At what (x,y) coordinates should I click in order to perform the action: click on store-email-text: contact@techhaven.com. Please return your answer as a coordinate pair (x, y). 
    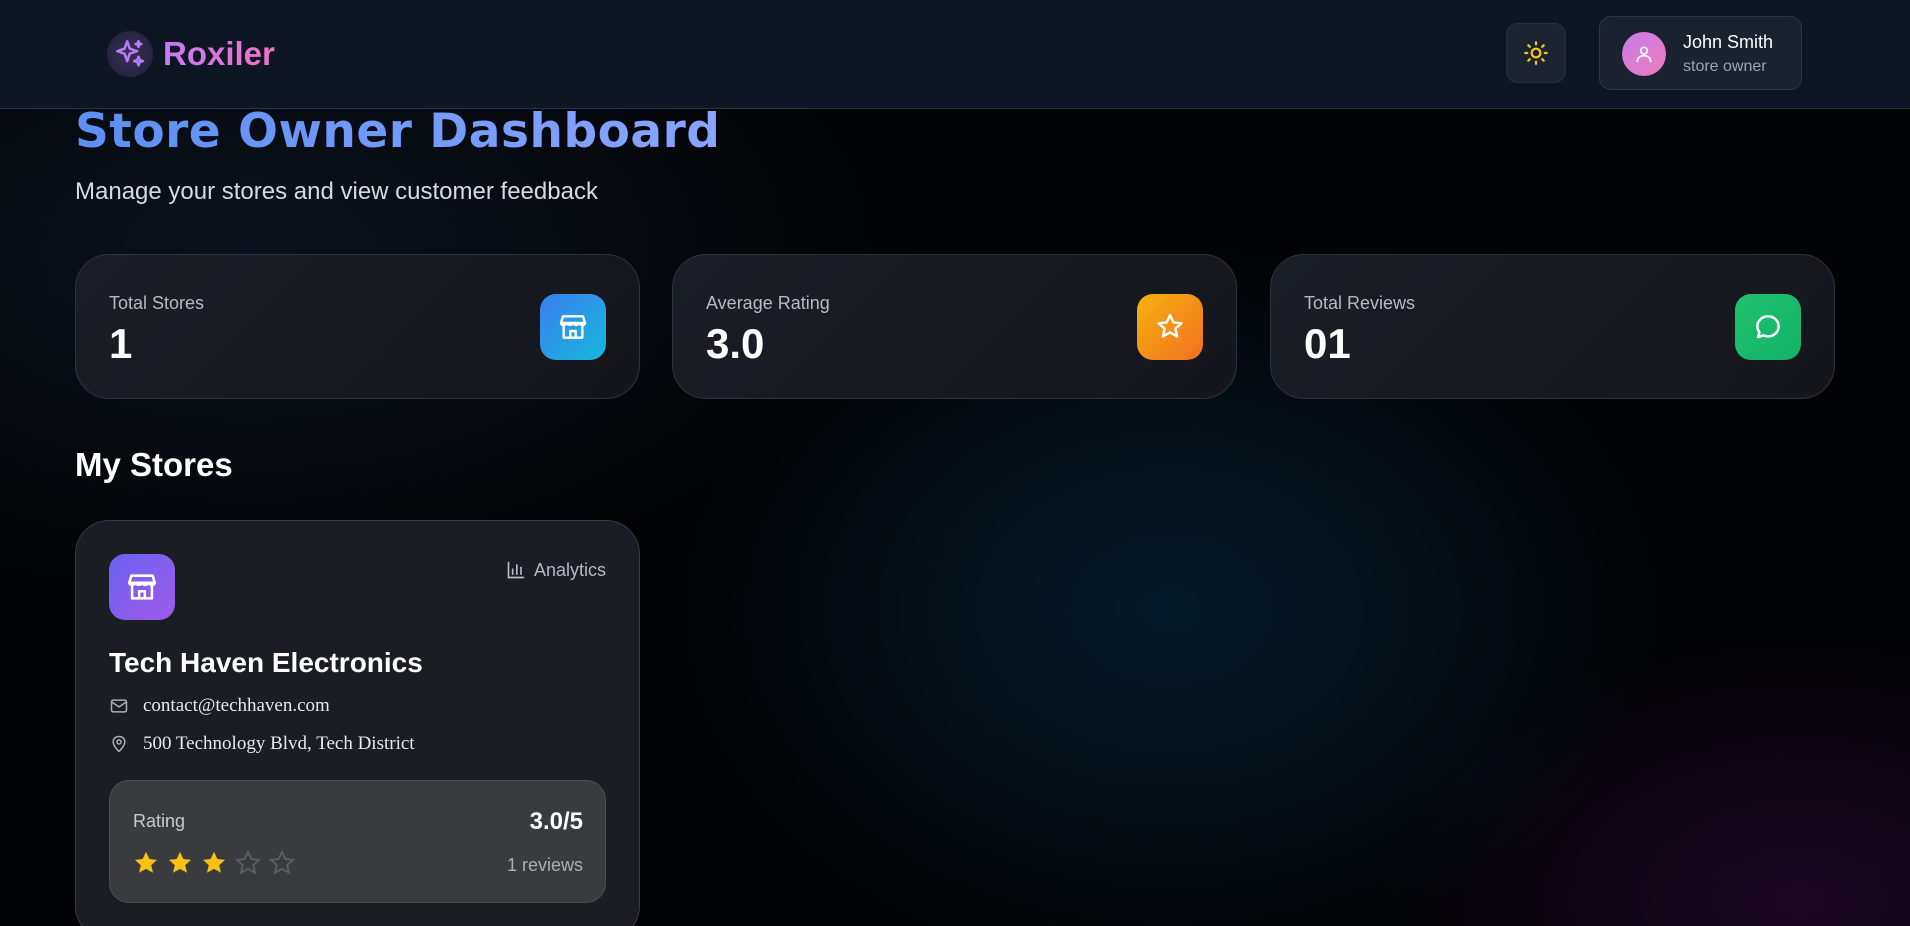
    Looking at the image, I should click on (236, 705).